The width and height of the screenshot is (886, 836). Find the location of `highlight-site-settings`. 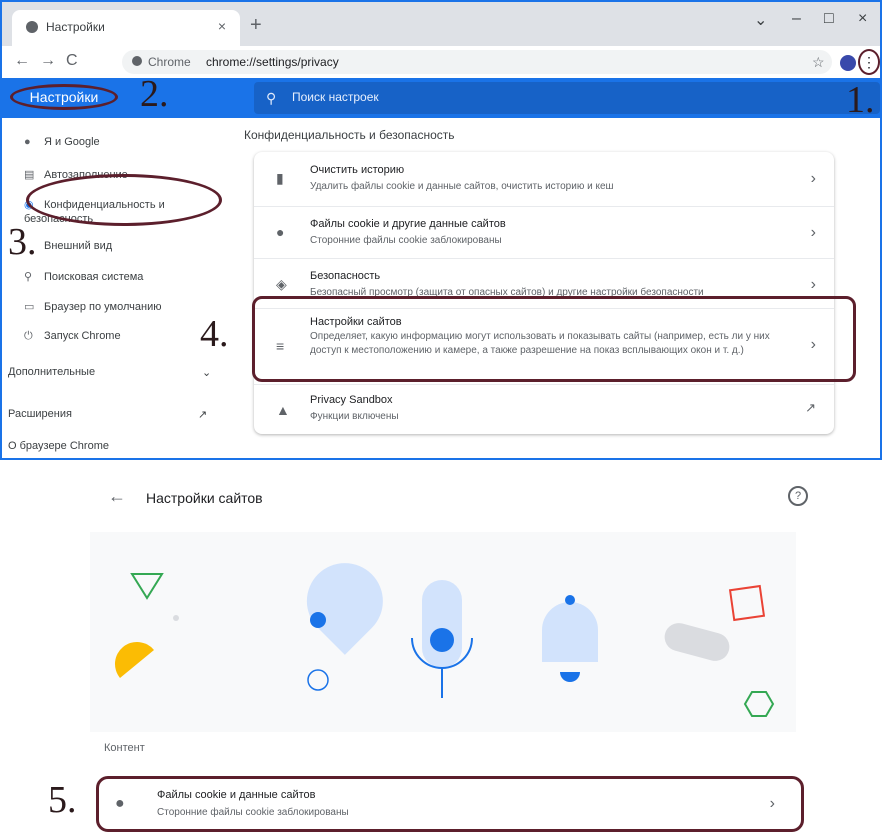

highlight-site-settings is located at coordinates (554, 339).